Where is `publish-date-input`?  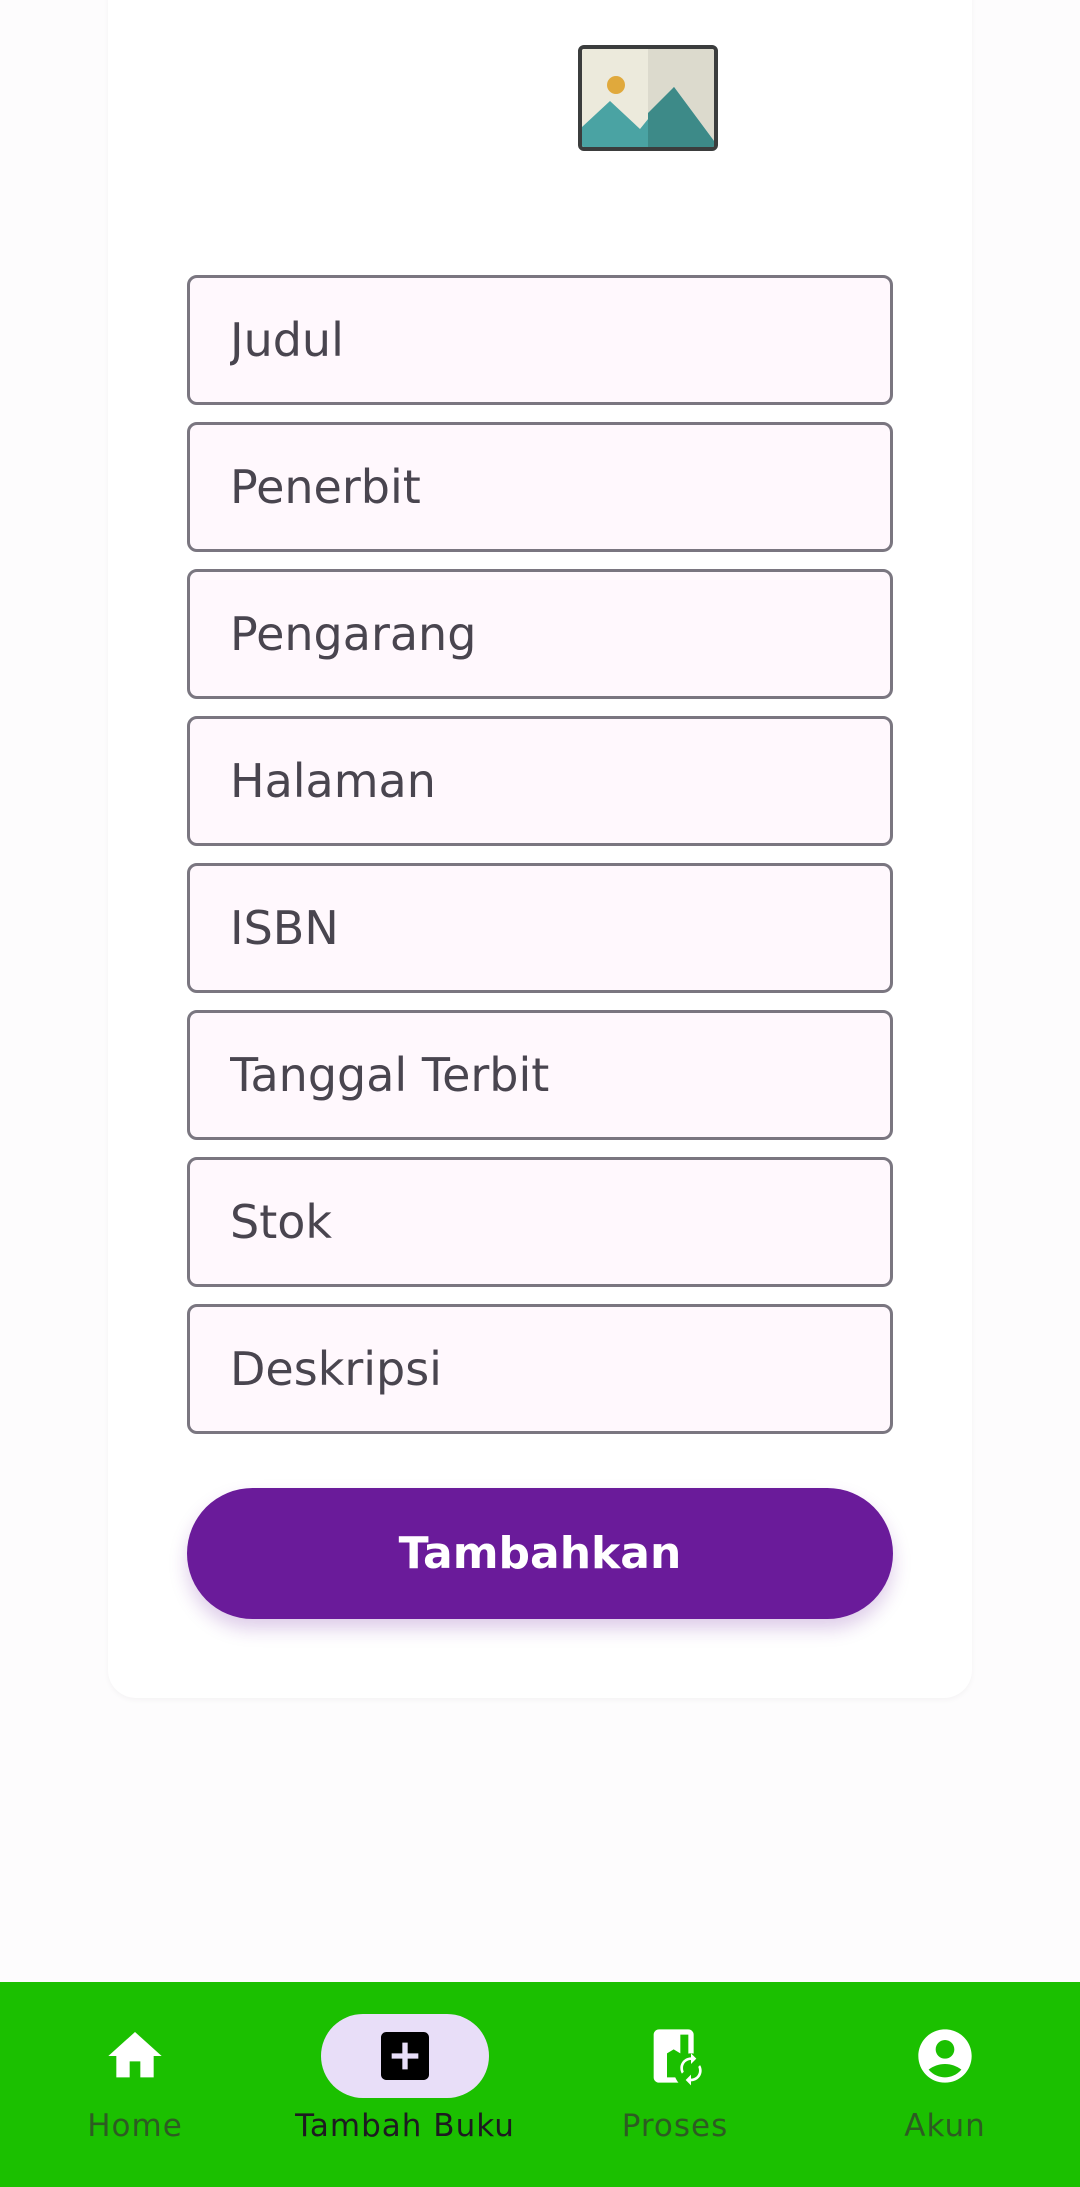 publish-date-input is located at coordinates (560, 1075).